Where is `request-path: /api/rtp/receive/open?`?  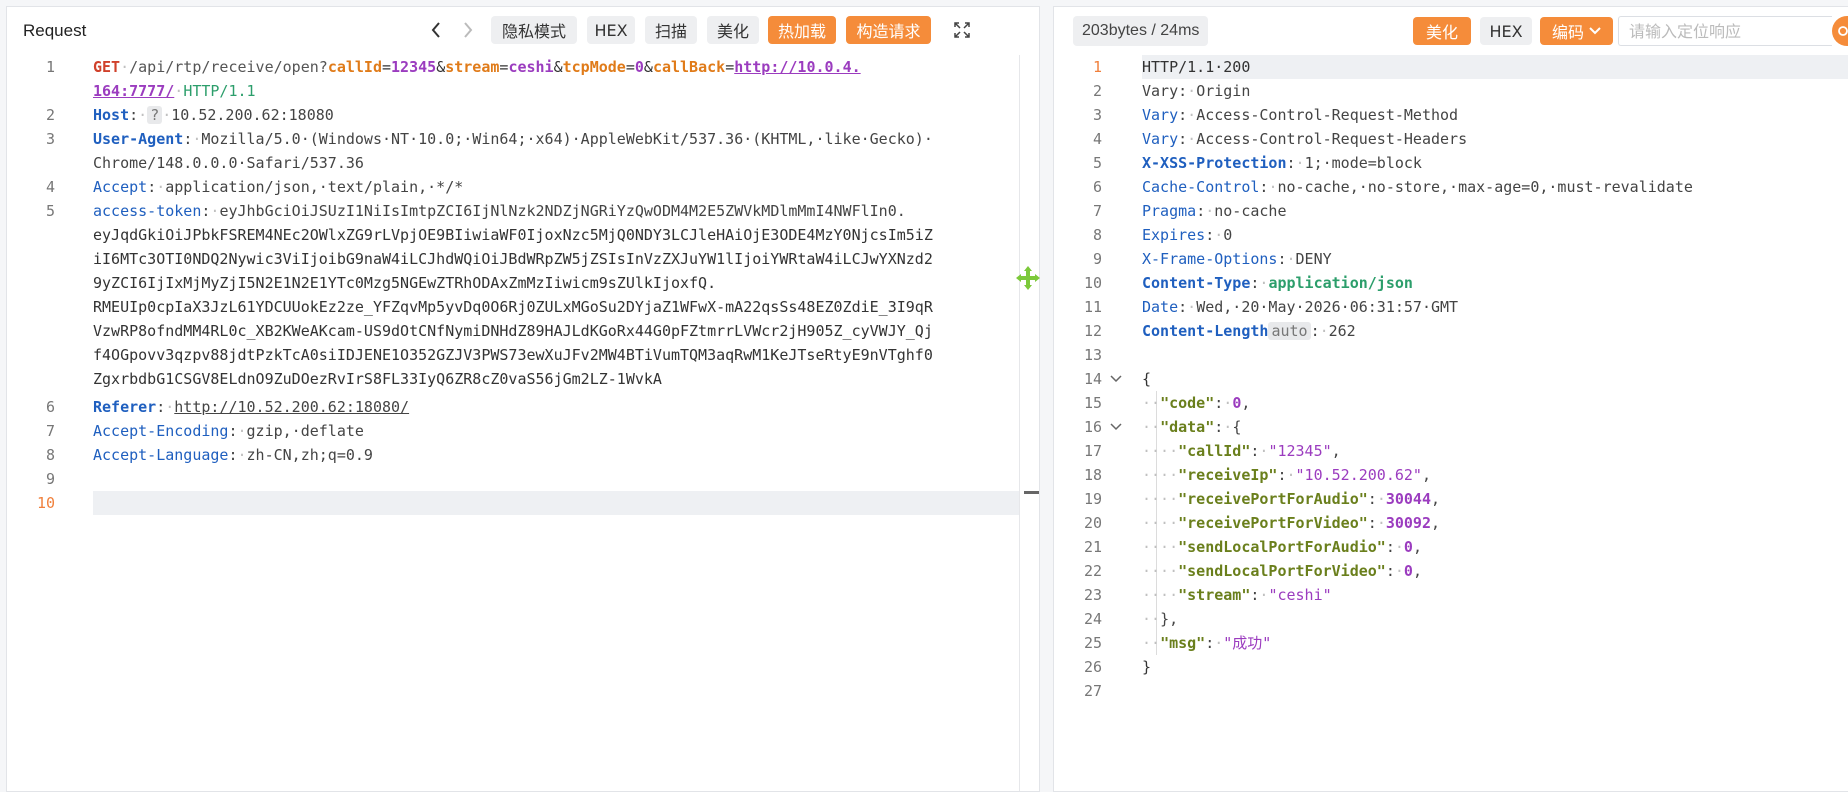 request-path: /api/rtp/receive/open? is located at coordinates (228, 67).